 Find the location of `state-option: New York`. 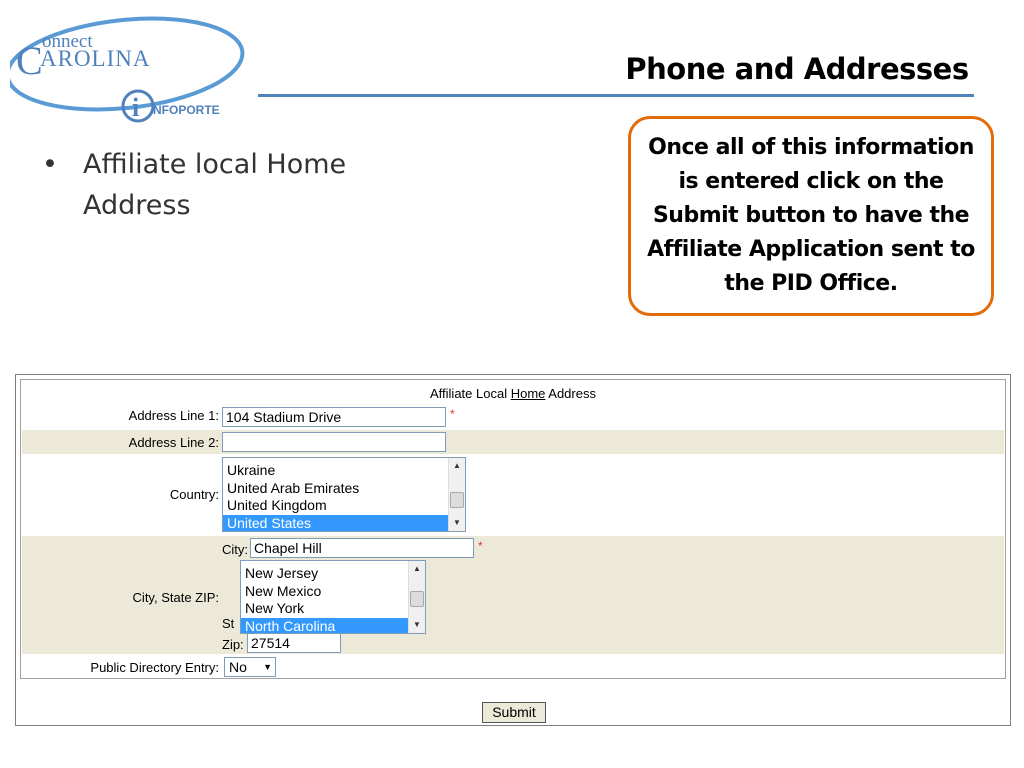

state-option: New York is located at coordinates (333, 609).